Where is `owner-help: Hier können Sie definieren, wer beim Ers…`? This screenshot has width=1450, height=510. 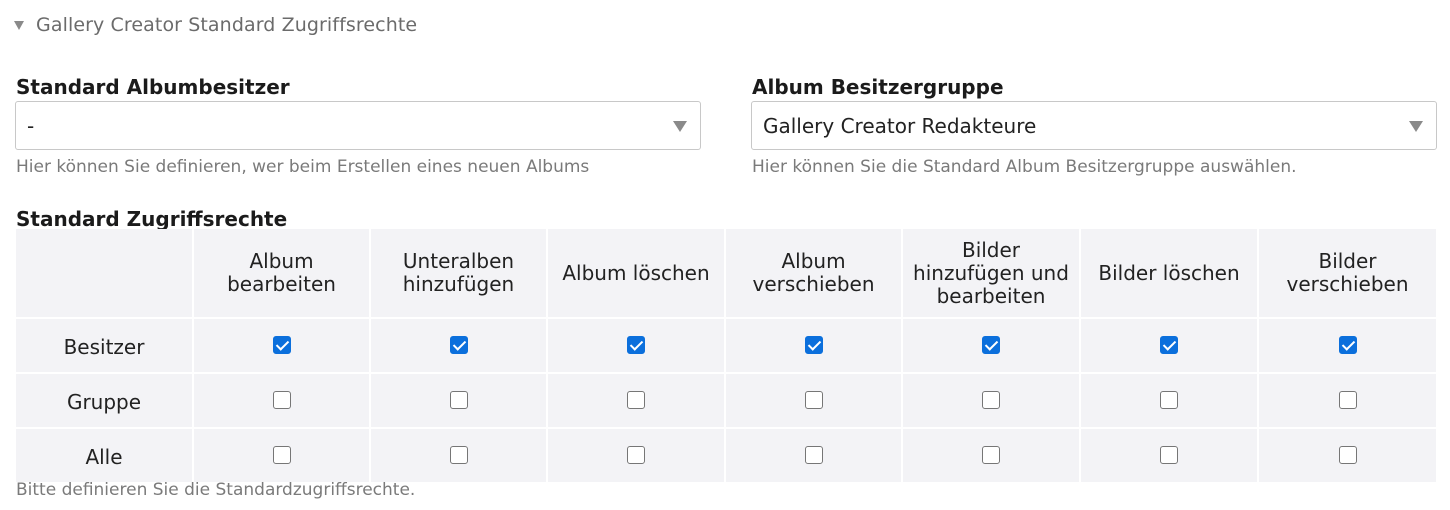 owner-help: Hier können Sie definieren, wer beim Ers… is located at coordinates (303, 167).